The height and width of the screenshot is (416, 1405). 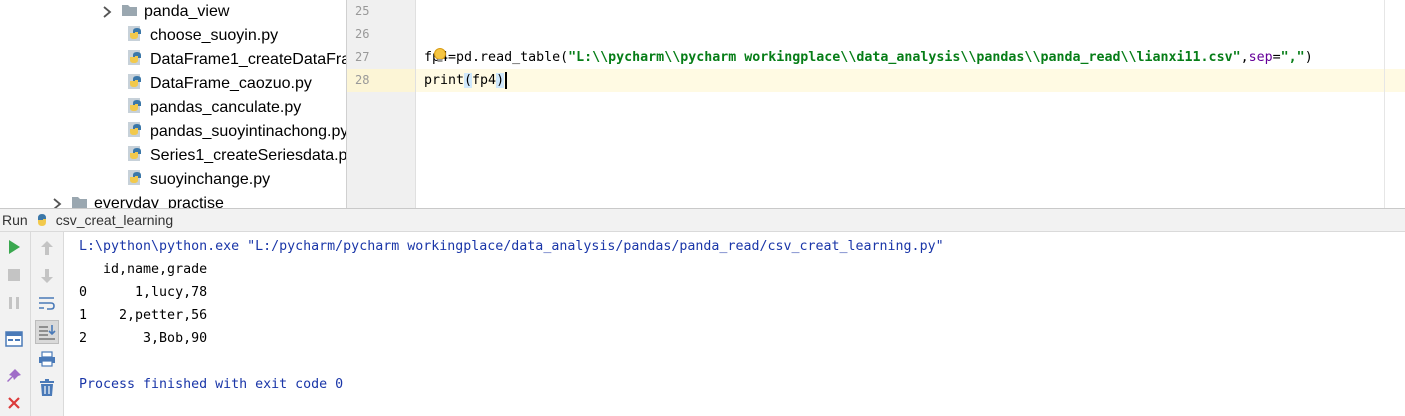 What do you see at coordinates (248, 131) in the screenshot?
I see `tree-item-label: pandas_suoyintinachong.py` at bounding box center [248, 131].